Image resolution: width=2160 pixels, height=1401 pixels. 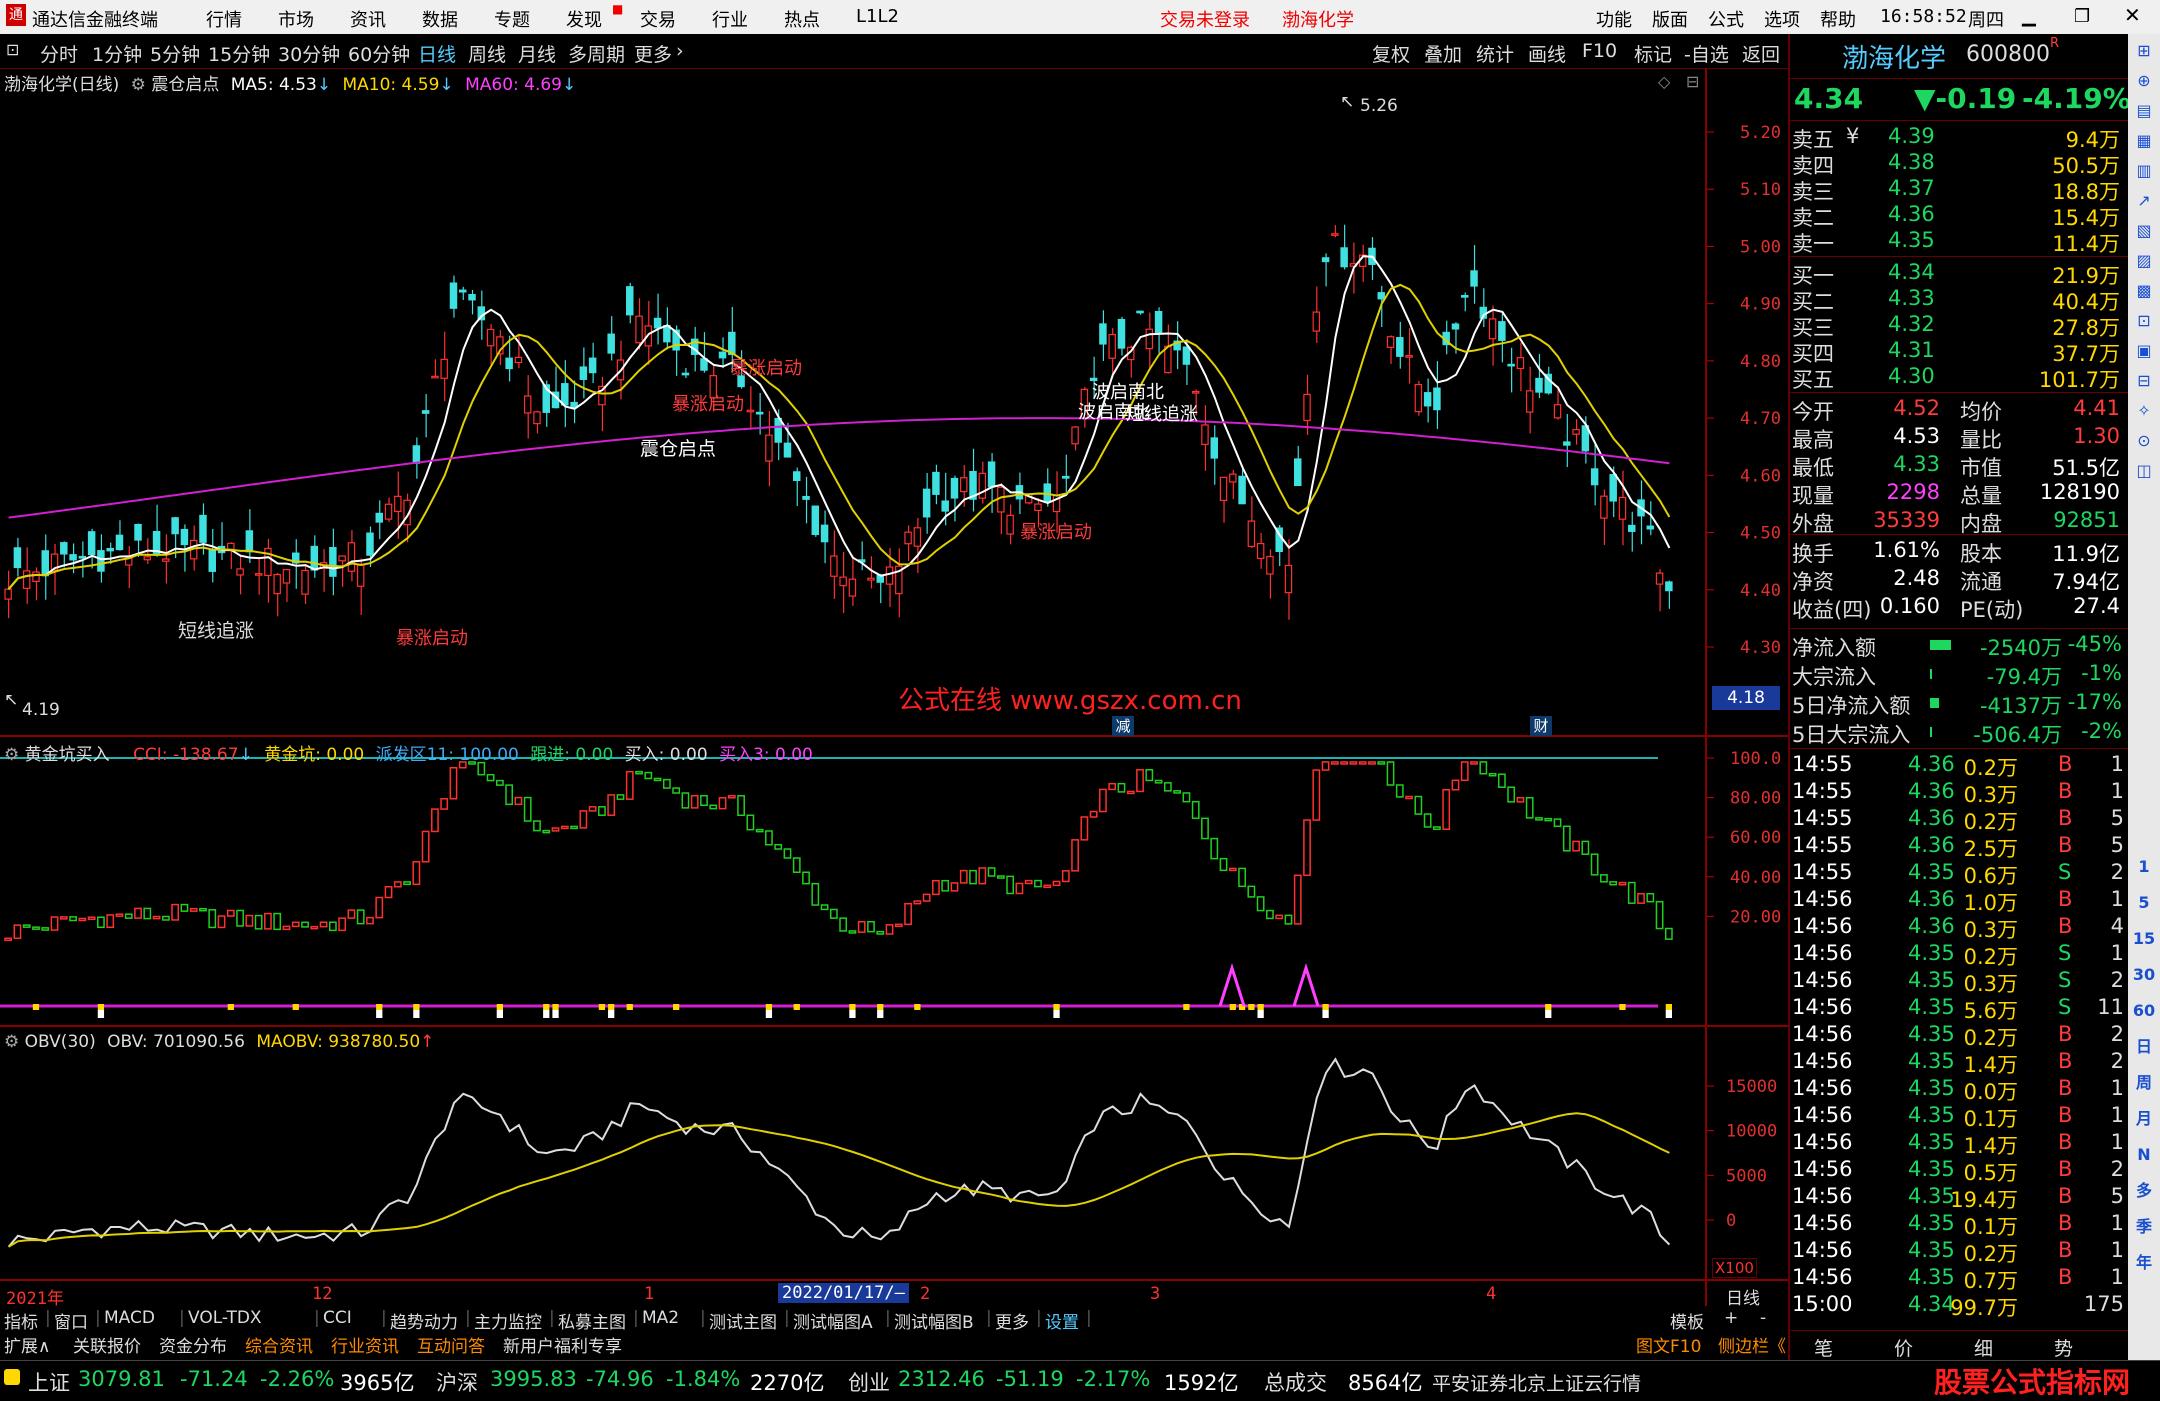 What do you see at coordinates (224, 19) in the screenshot?
I see `menu-行情: 行情` at bounding box center [224, 19].